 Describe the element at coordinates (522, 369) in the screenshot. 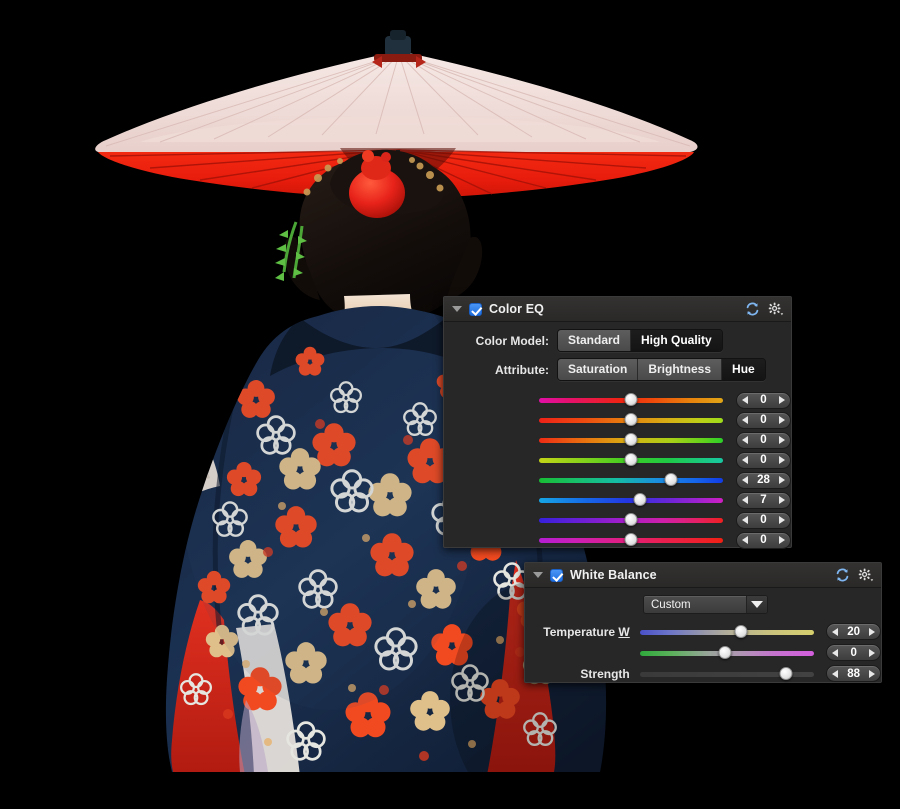

I see `attribute-label: Attribute:` at that location.